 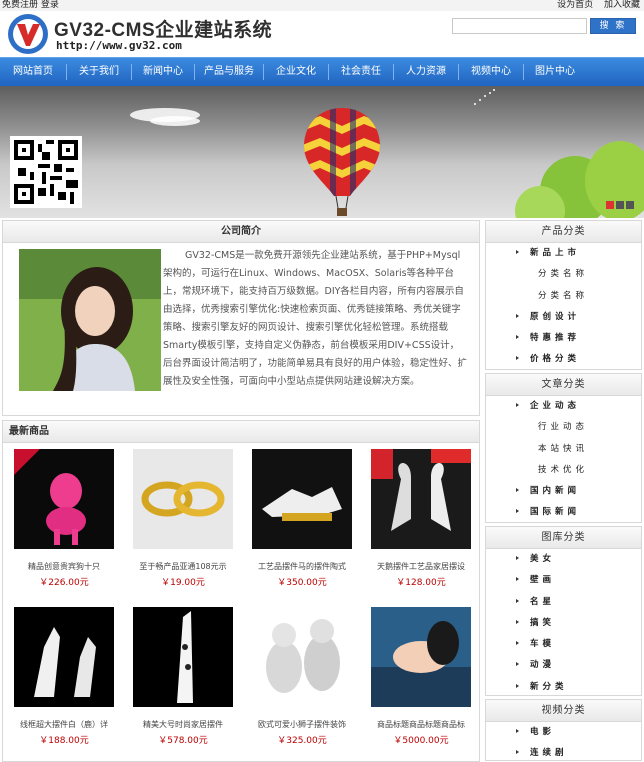 What do you see at coordinates (421, 724) in the screenshot?
I see `product-name: 商品标题商品标题商品标` at bounding box center [421, 724].